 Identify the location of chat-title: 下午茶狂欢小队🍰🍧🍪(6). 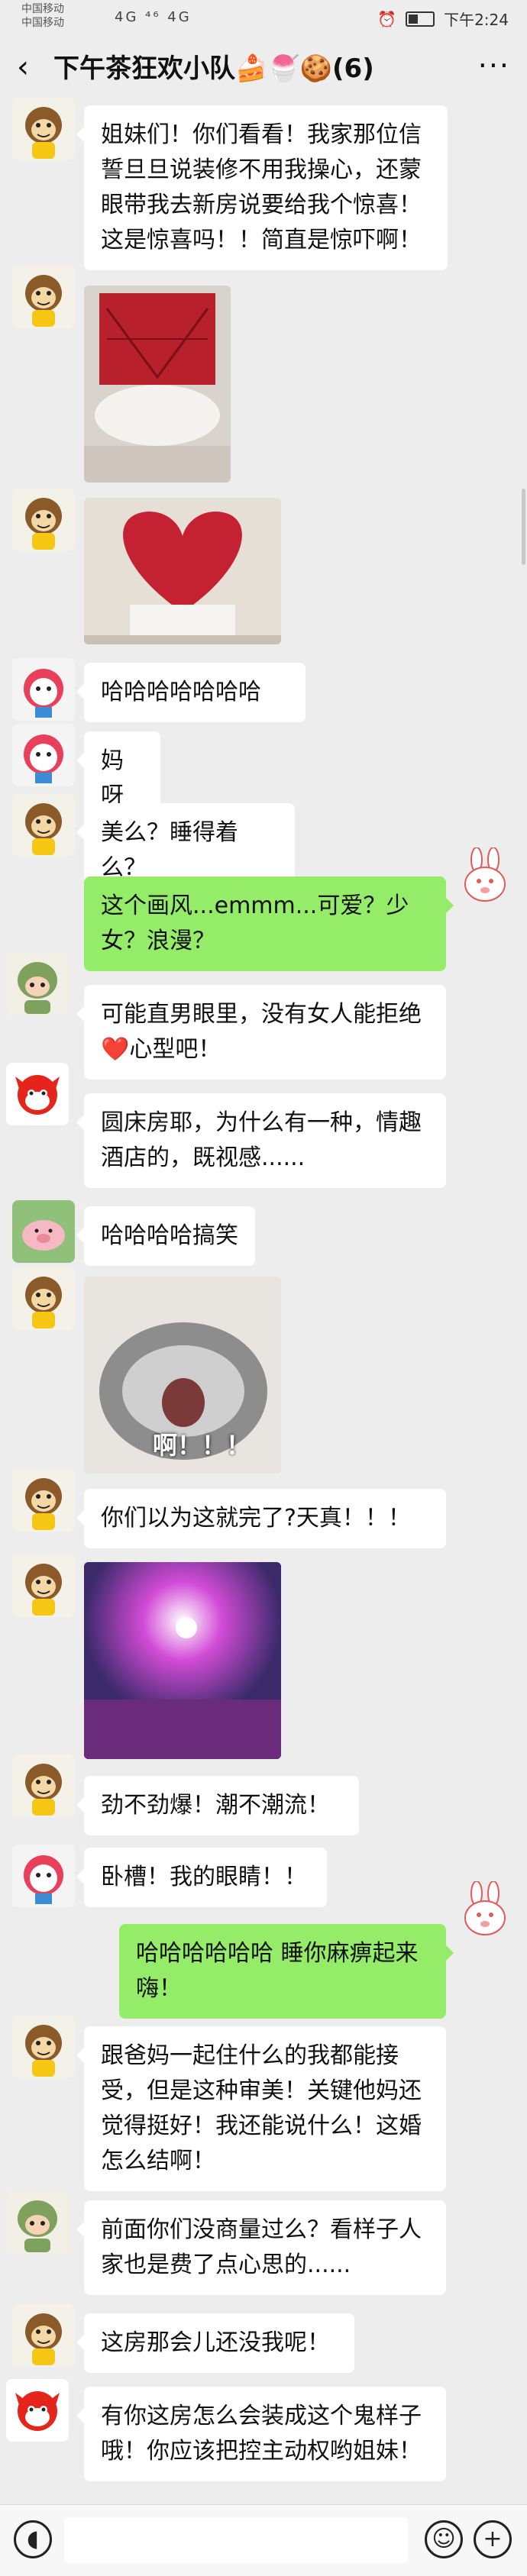
(214, 68).